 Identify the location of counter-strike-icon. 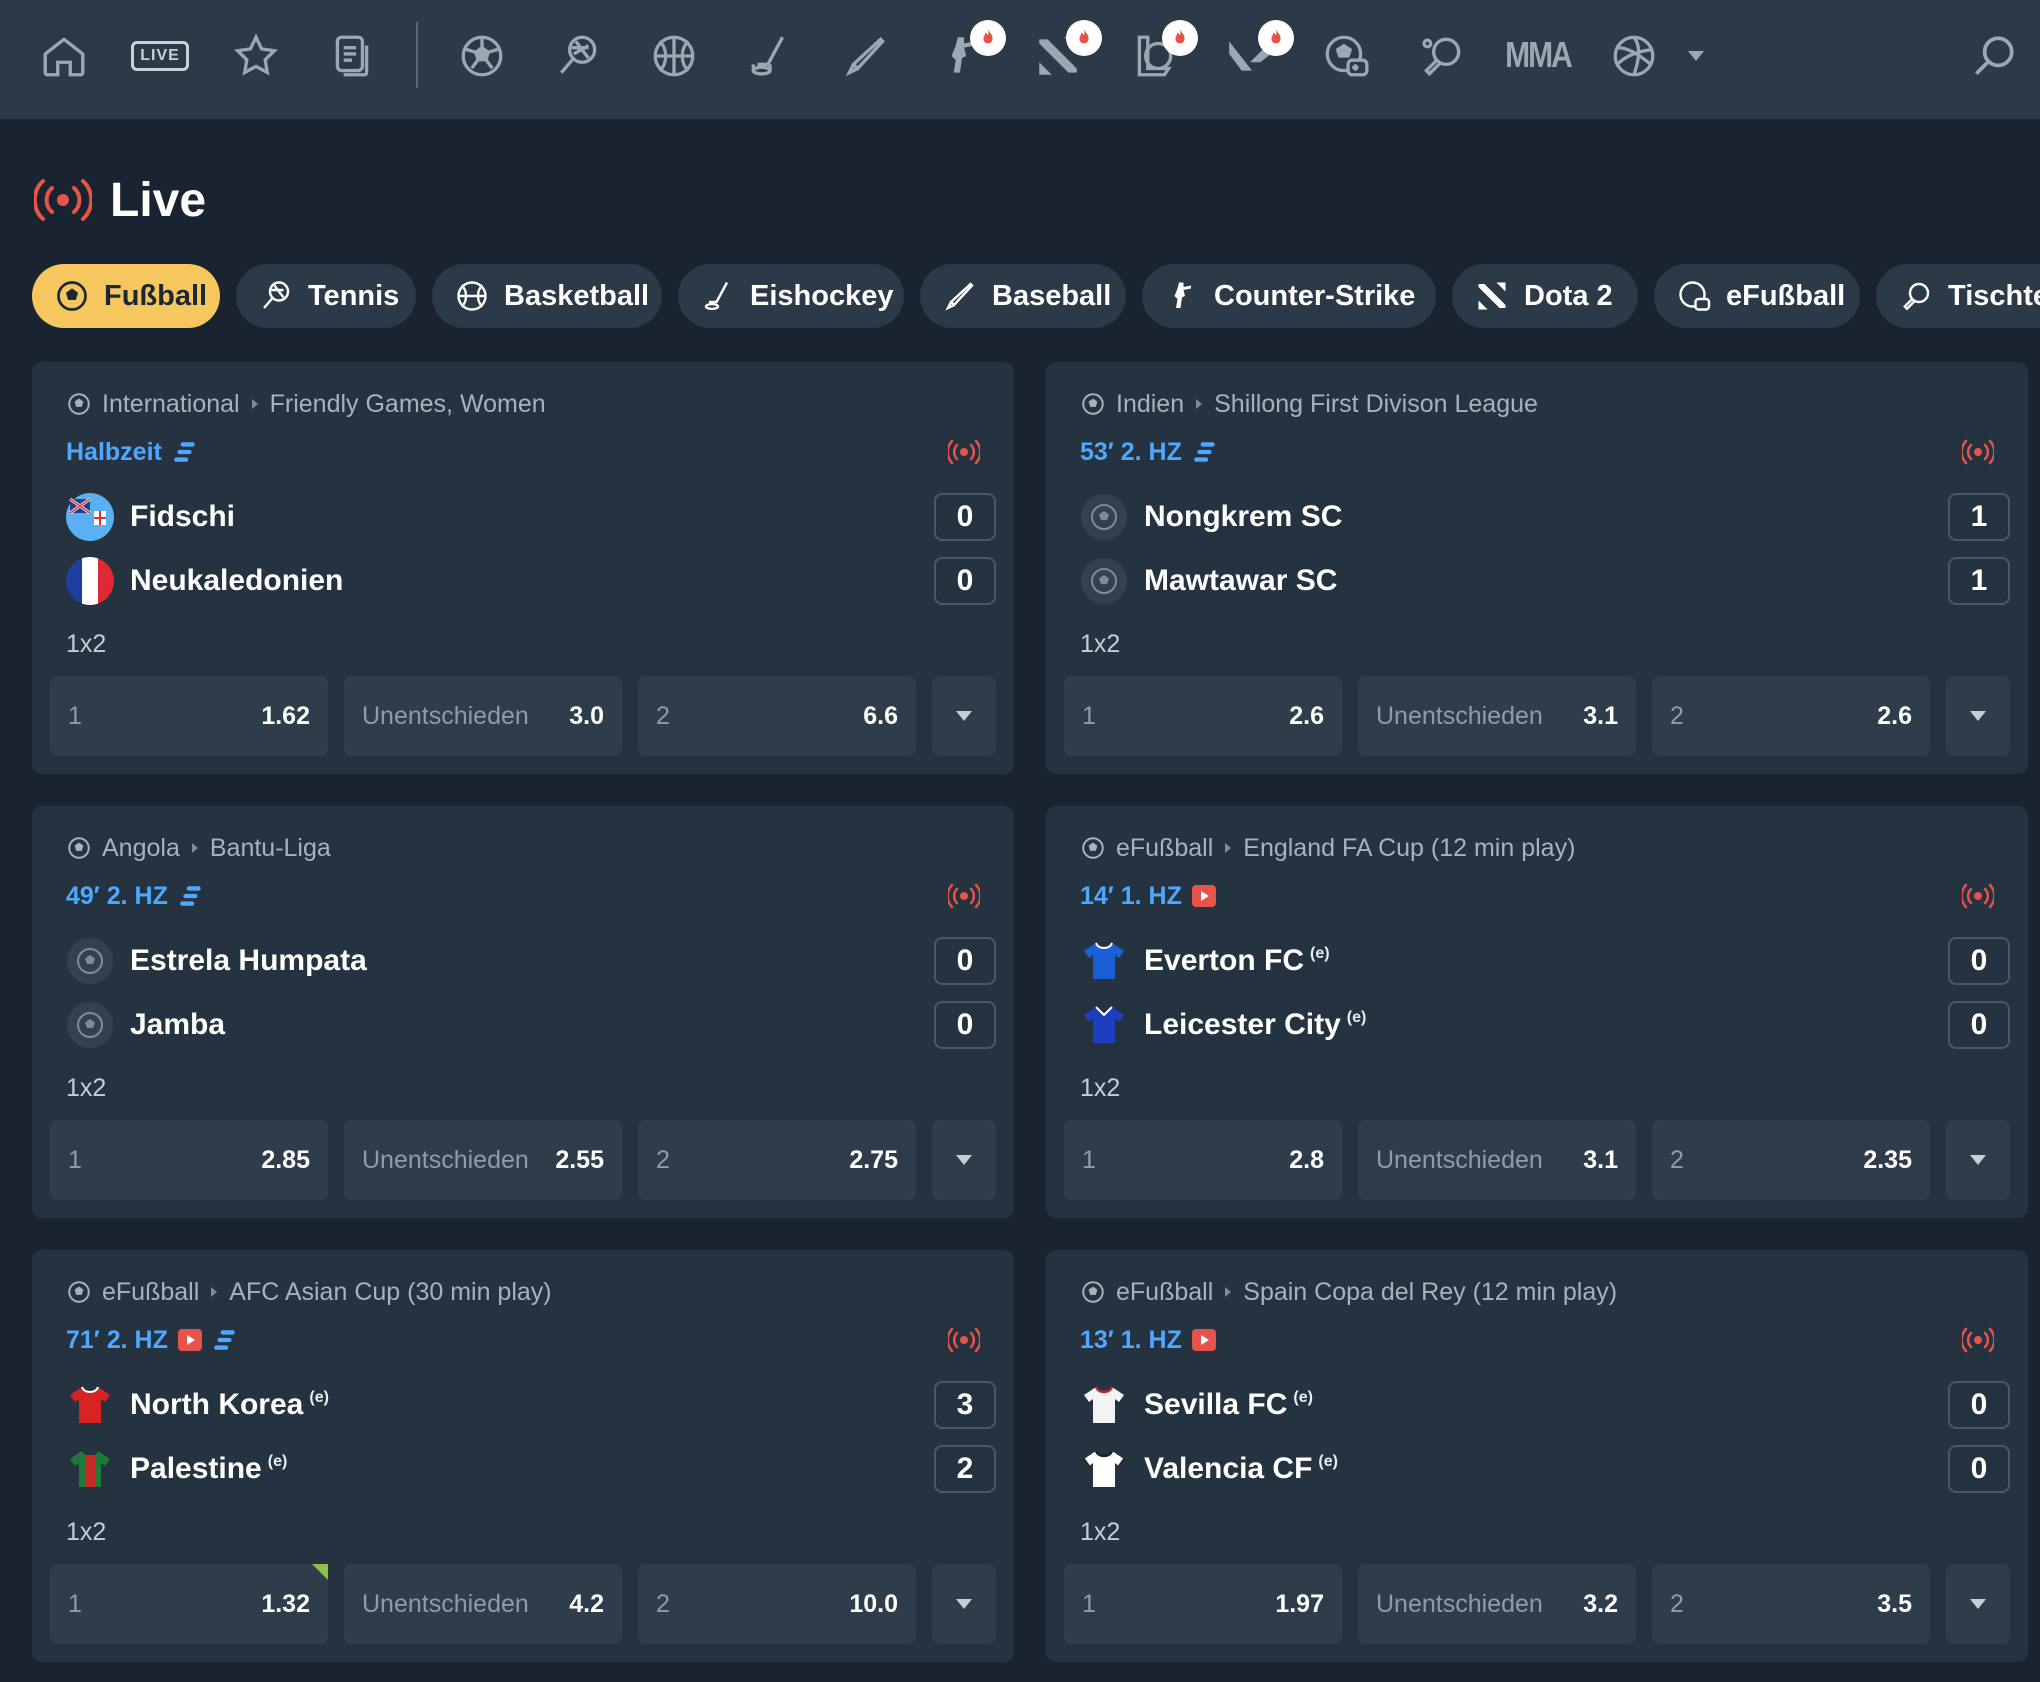
(969, 53).